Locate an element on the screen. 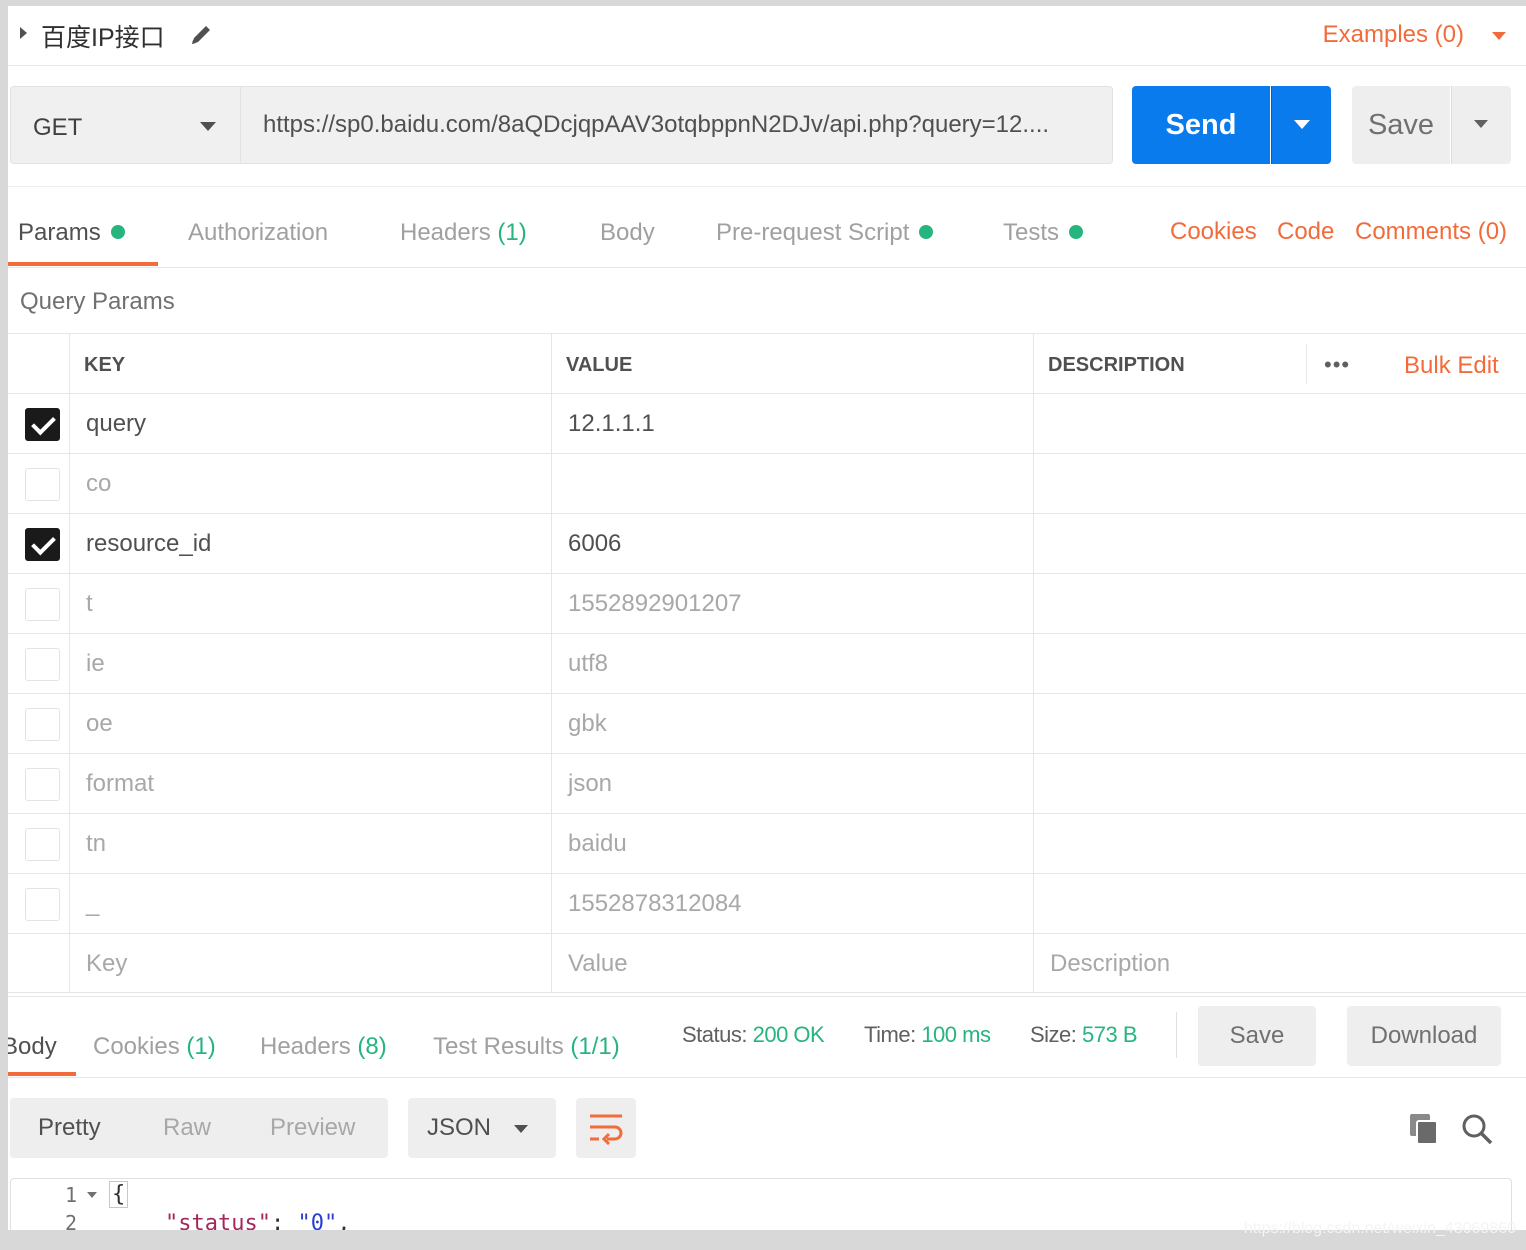 This screenshot has height=1250, width=1526. request-name: 百度IP接口 is located at coordinates (103, 36).